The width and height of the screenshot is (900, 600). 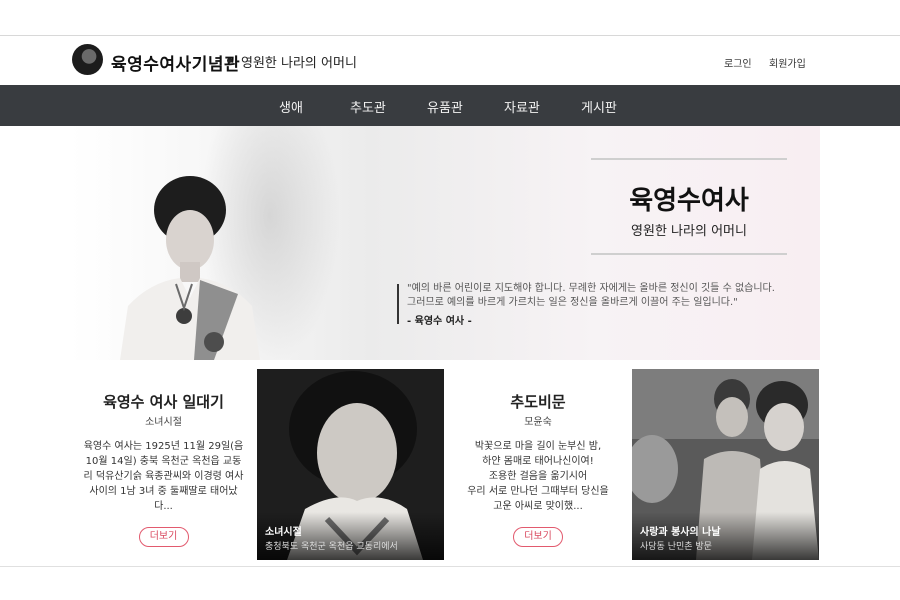 What do you see at coordinates (291, 106) in the screenshot?
I see `nav-item-life: 생애` at bounding box center [291, 106].